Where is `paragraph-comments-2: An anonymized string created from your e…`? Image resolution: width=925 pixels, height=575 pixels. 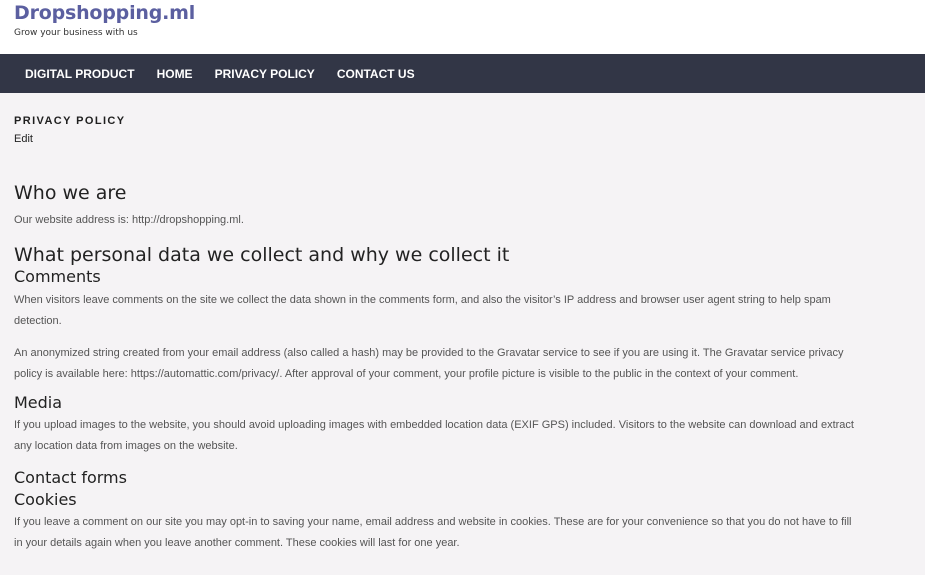 paragraph-comments-2: An anonymized string created from your e… is located at coordinates (429, 363).